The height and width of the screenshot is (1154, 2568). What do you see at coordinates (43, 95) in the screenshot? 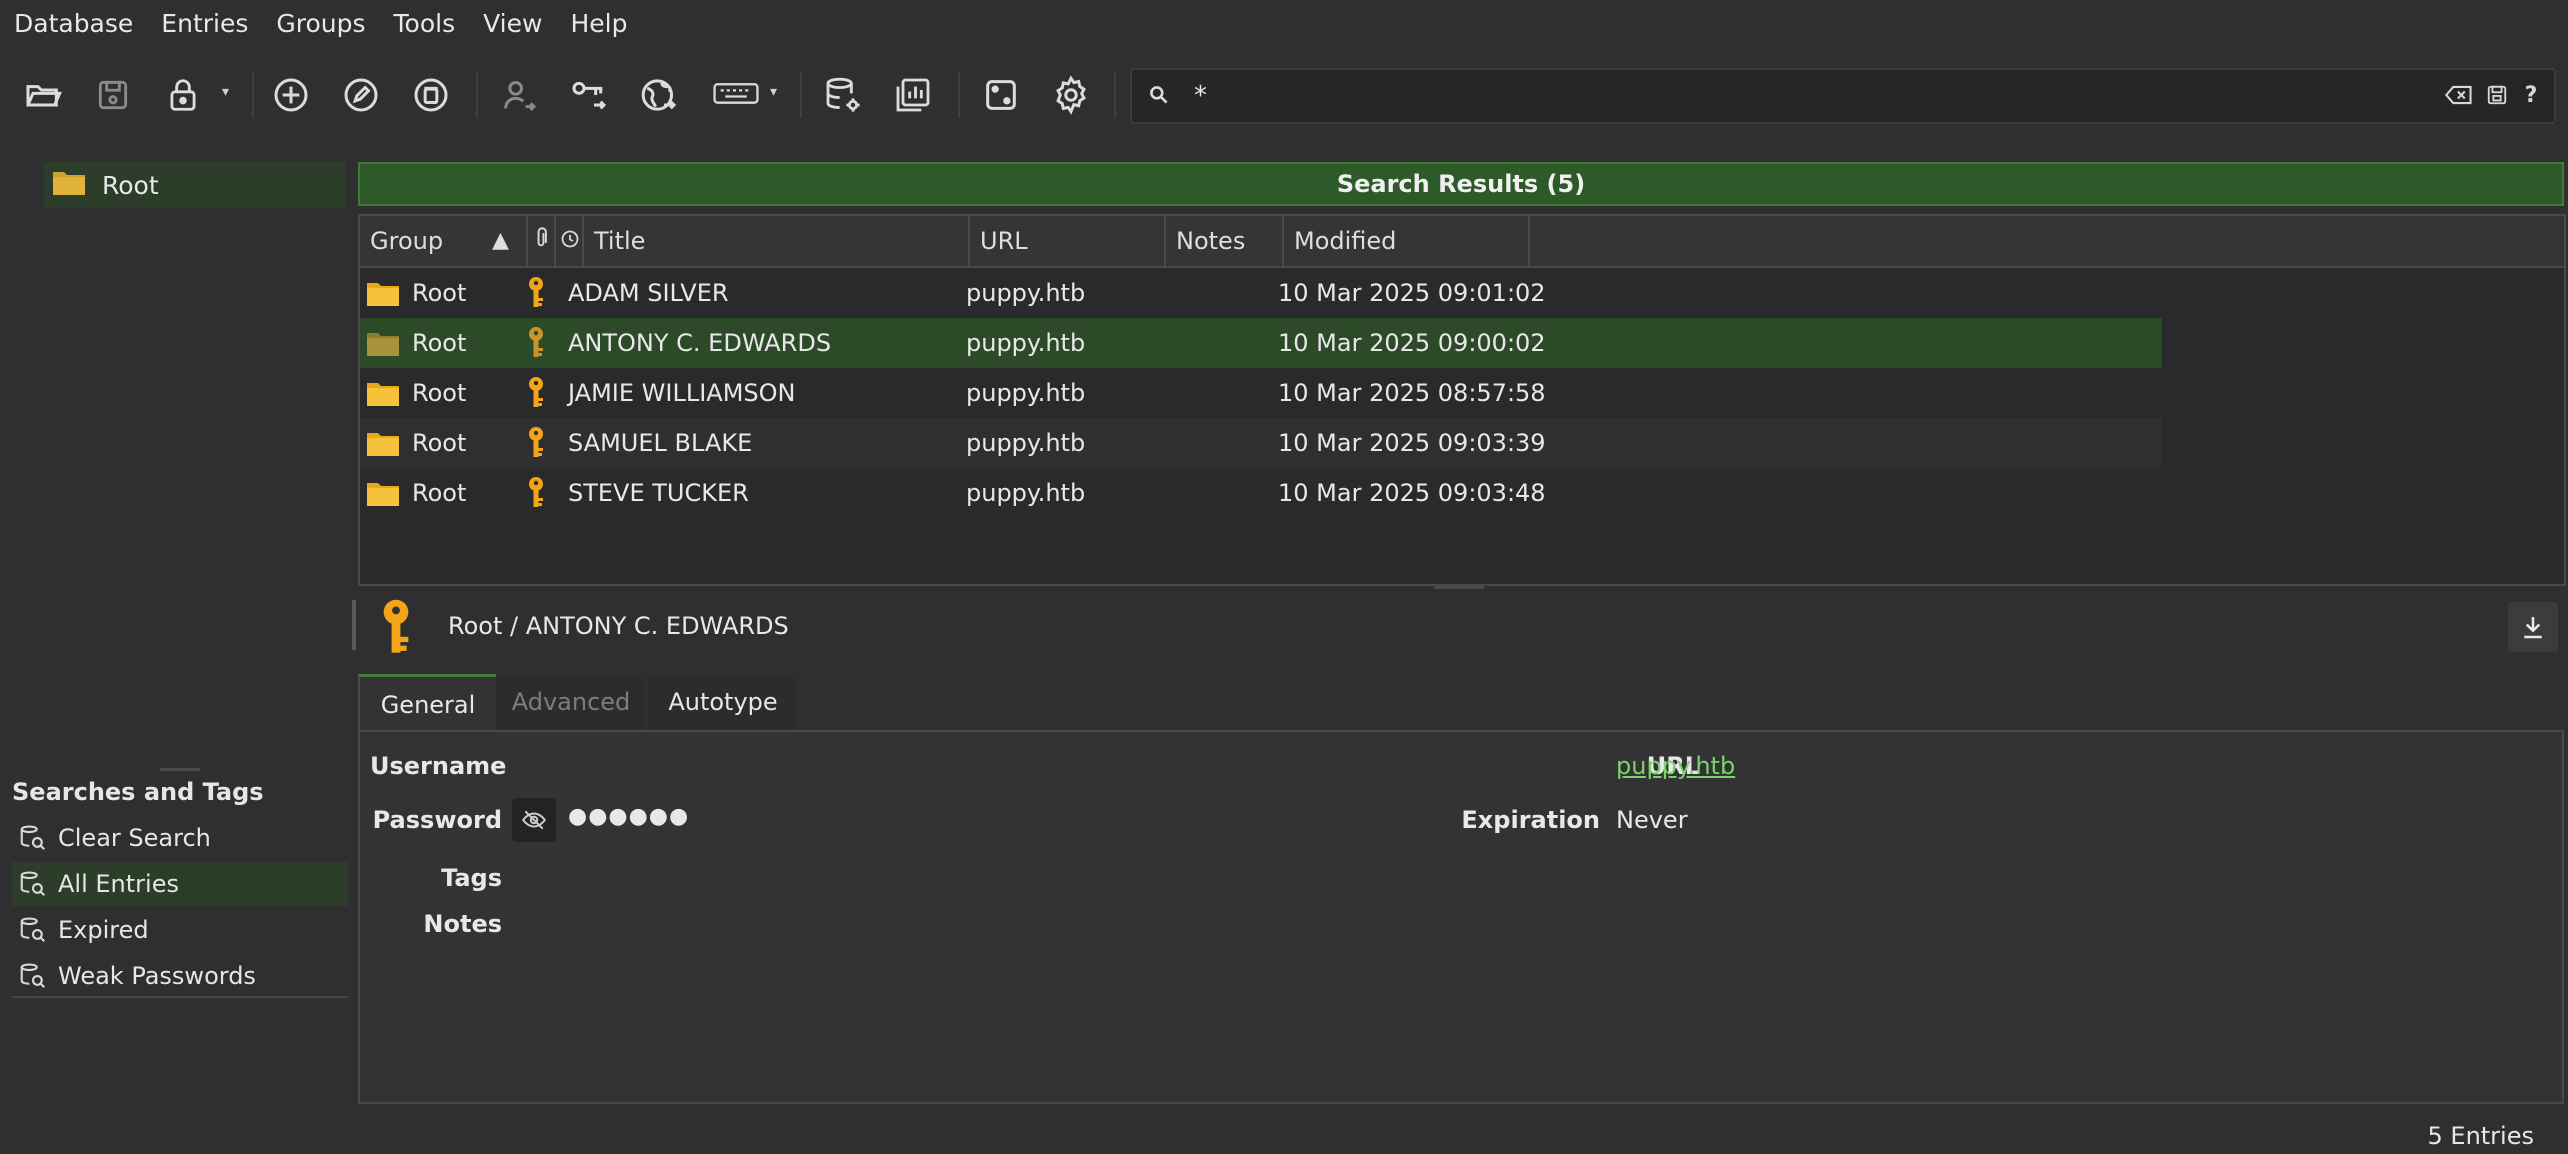
I see `open-database-icon` at bounding box center [43, 95].